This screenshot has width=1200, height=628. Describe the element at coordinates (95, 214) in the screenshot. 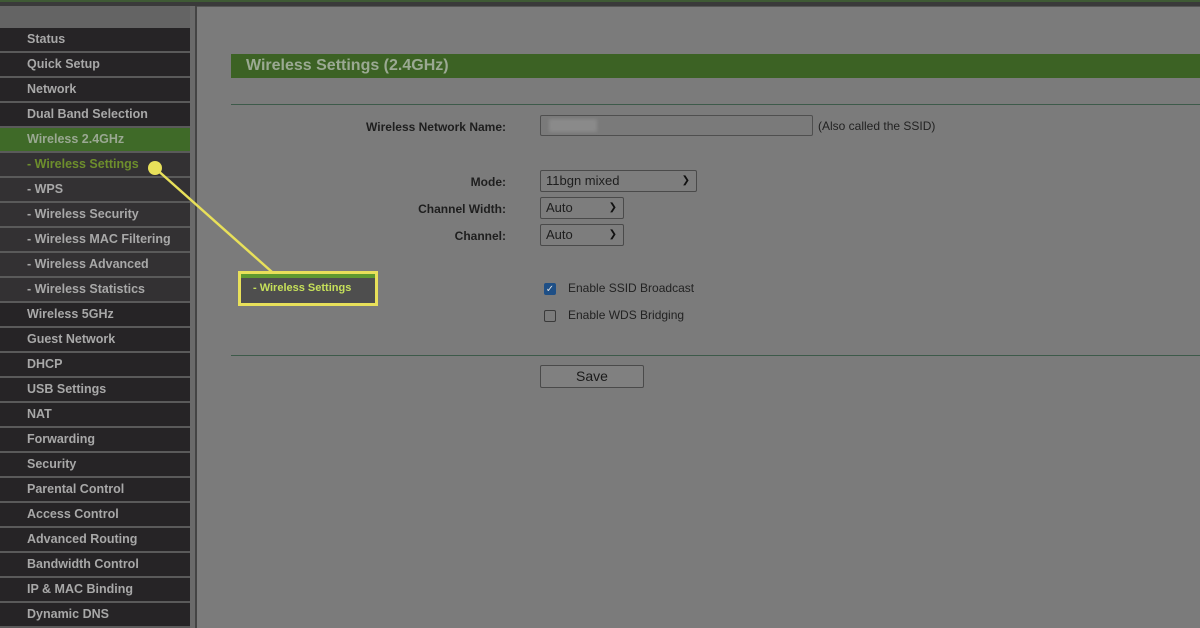

I see `sidebar-item-wireless-security: - Wireless Security` at that location.